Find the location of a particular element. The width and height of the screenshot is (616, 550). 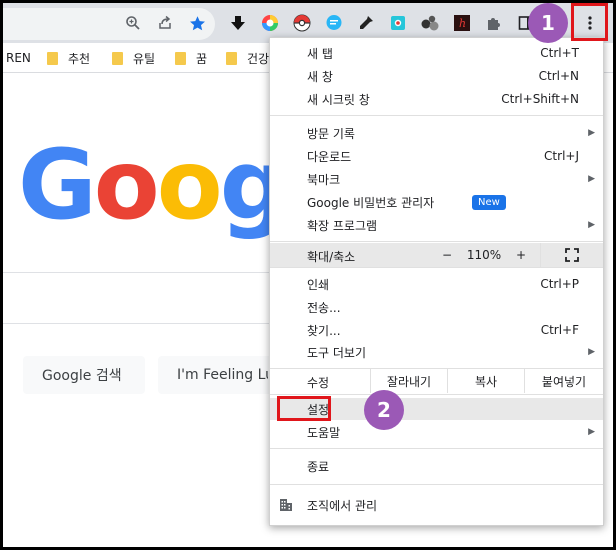

bookmark-label: 꿈 is located at coordinates (202, 58).